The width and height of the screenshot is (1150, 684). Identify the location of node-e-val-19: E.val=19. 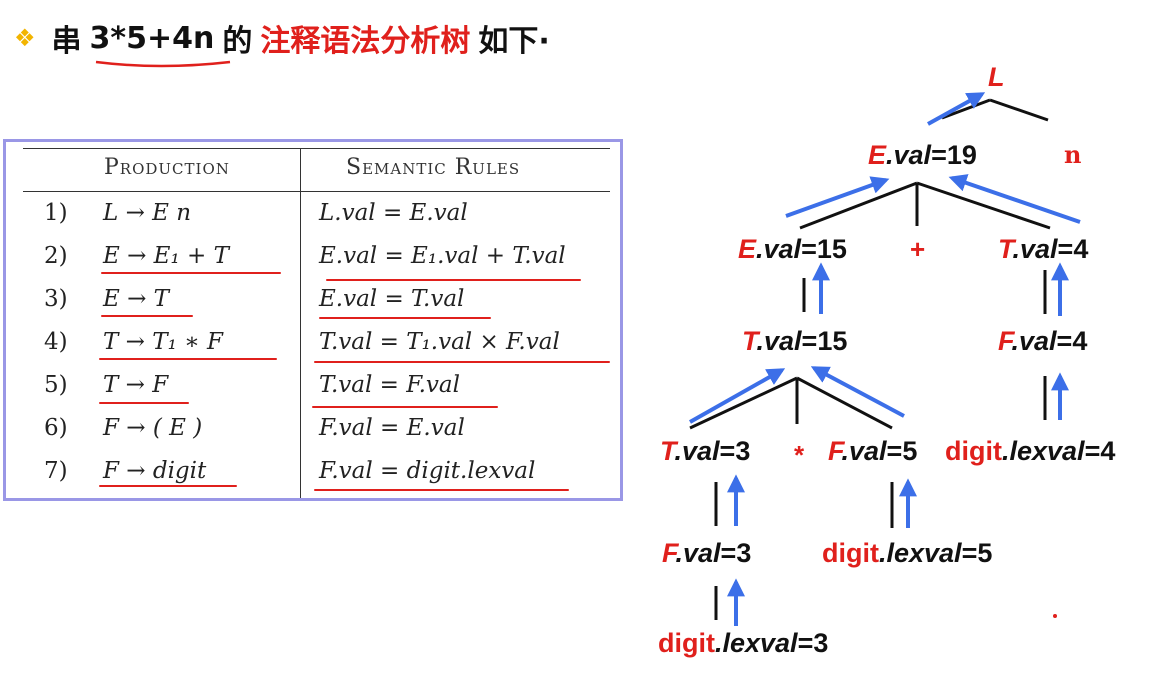
(922, 155).